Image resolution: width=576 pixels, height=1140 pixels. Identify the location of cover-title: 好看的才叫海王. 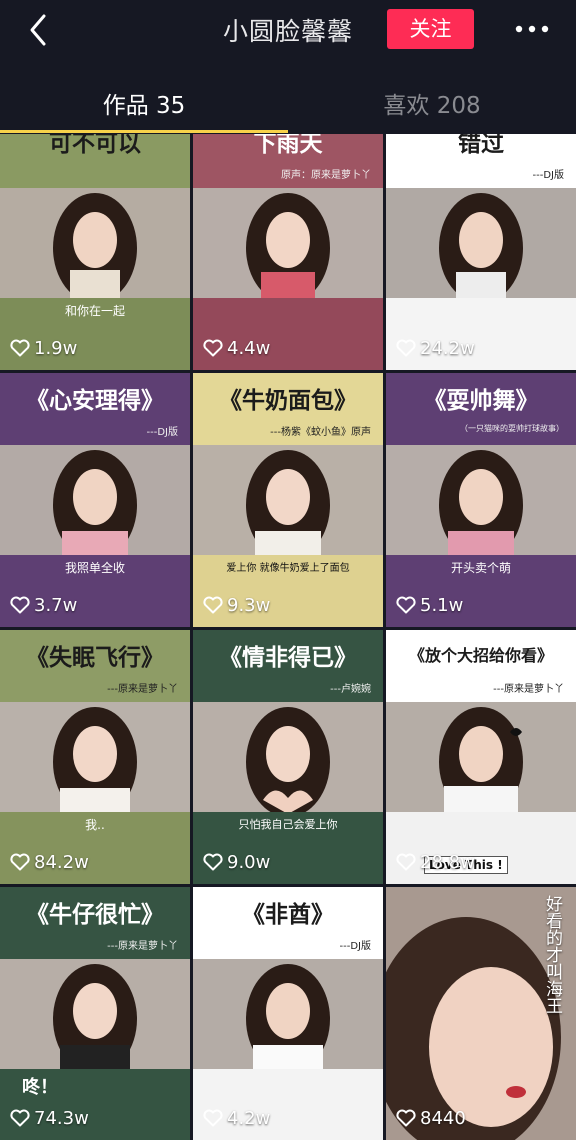
(552, 954).